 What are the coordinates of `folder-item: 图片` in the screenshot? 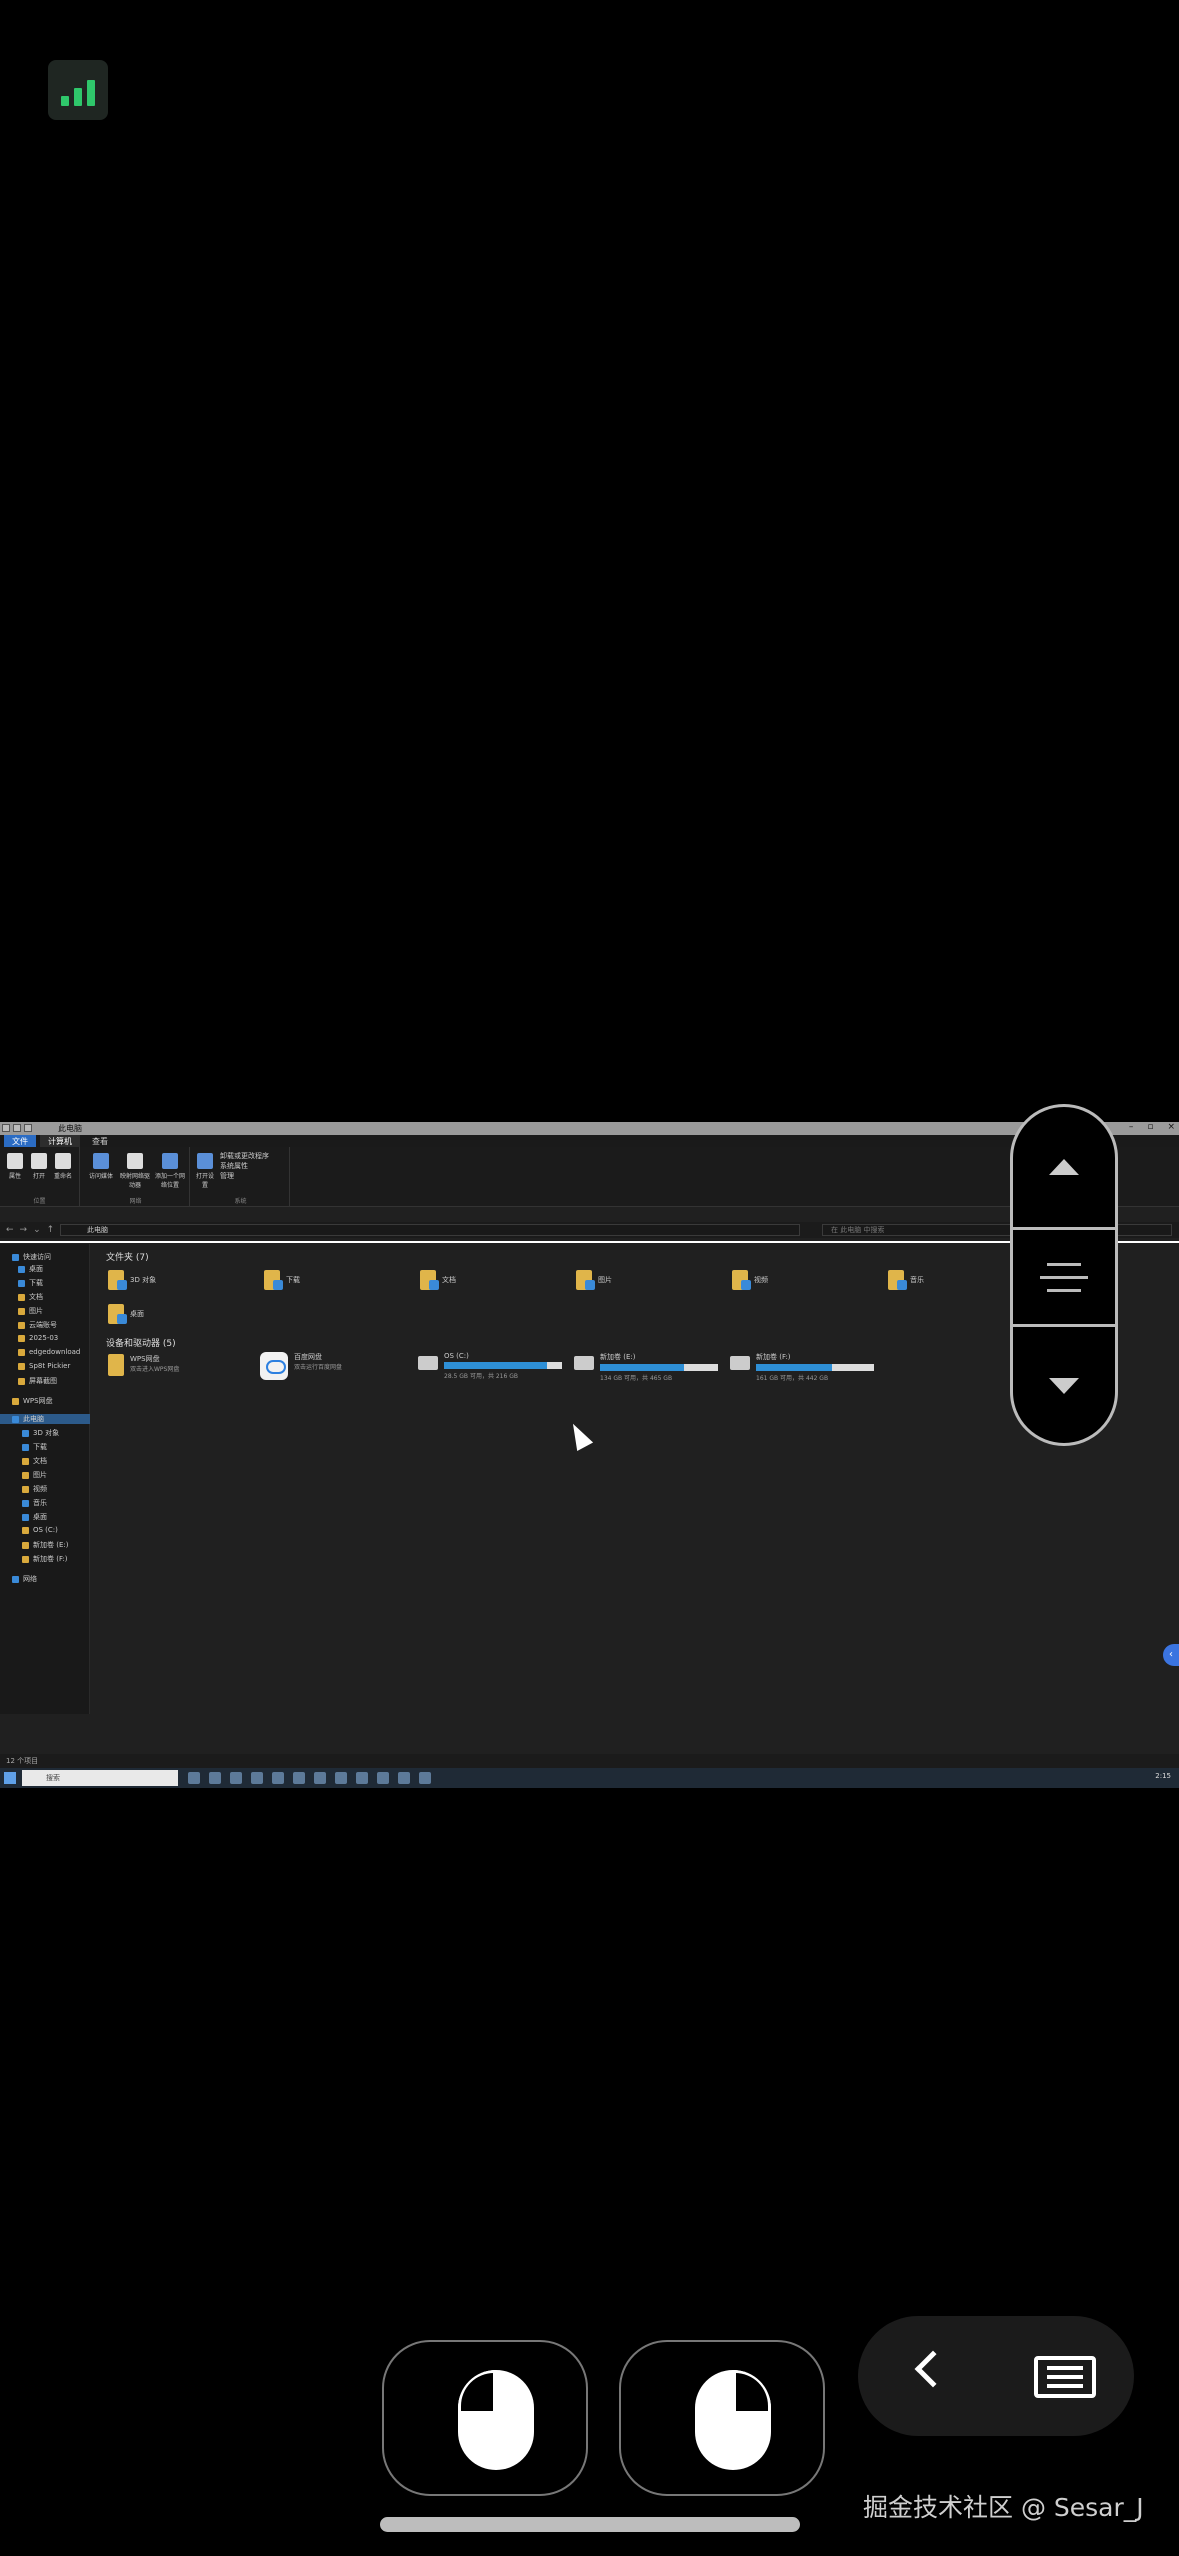 It's located at (594, 1280).